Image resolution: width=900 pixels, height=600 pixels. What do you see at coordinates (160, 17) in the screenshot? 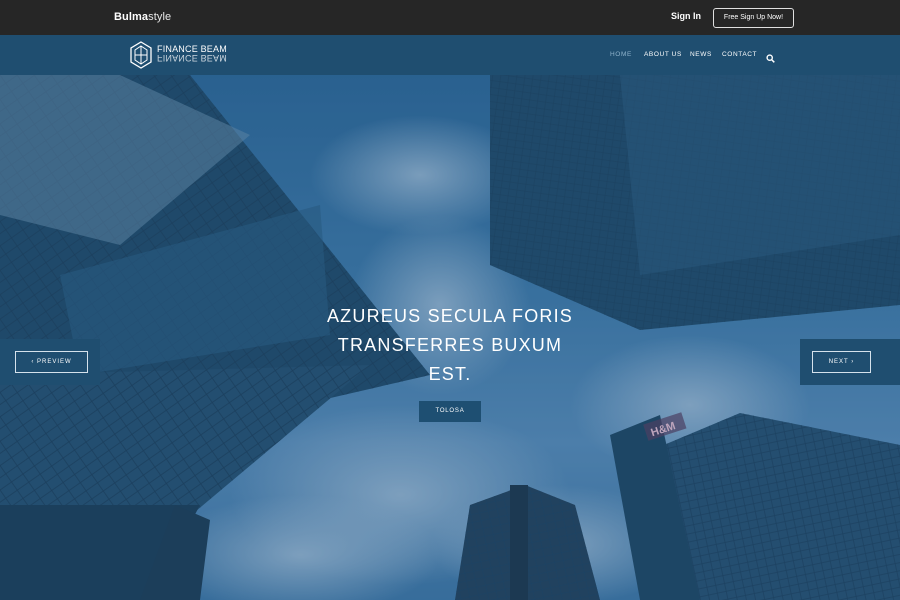
I see `brand-light: style` at bounding box center [160, 17].